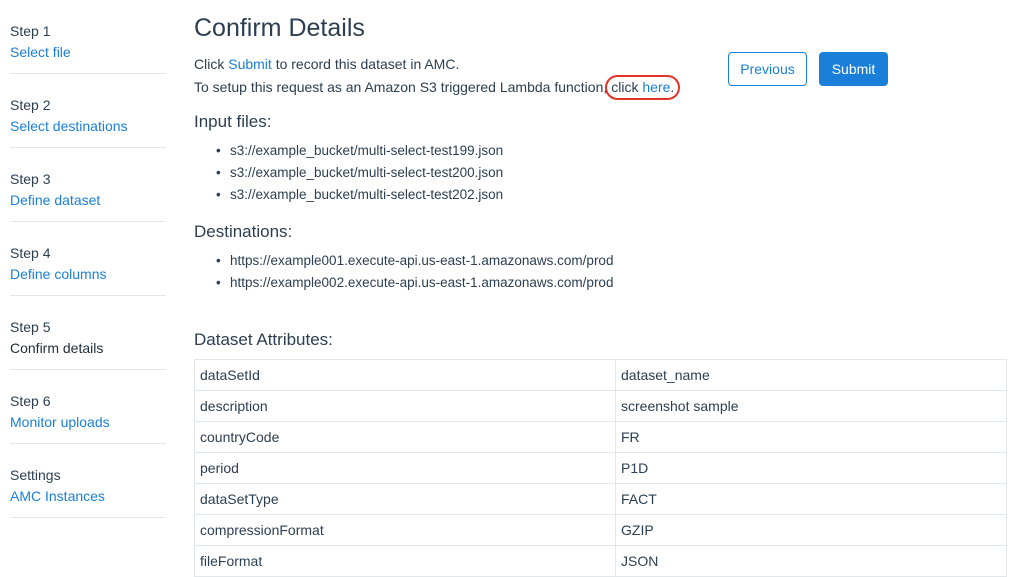 Image resolution: width=1014 pixels, height=577 pixels. I want to click on table-row: fileFormat JSON, so click(600, 561).